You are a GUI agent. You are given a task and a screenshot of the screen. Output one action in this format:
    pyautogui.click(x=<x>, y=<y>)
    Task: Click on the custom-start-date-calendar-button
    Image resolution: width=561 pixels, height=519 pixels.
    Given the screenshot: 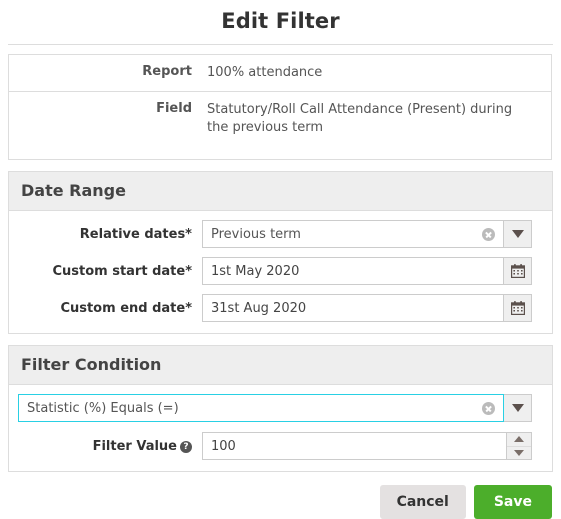 What is the action you would take?
    pyautogui.click(x=518, y=271)
    